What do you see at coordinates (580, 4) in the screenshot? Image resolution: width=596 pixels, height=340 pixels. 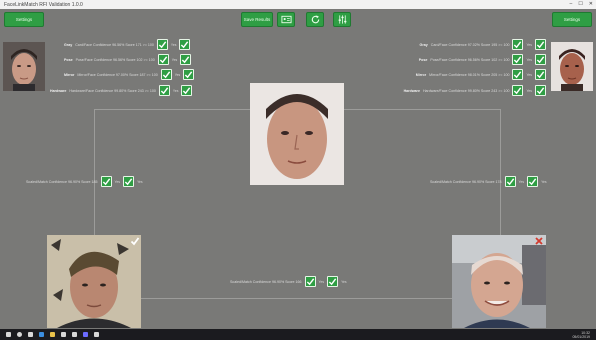 I see `maximize-button: ☐` at bounding box center [580, 4].